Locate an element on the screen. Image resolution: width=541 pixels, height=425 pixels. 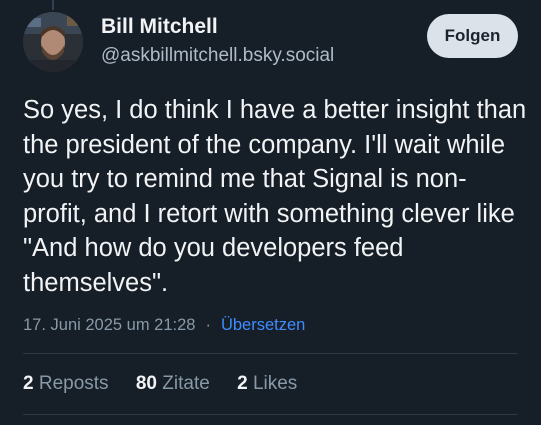
quotes-stat: 80 Zitate is located at coordinates (173, 383).